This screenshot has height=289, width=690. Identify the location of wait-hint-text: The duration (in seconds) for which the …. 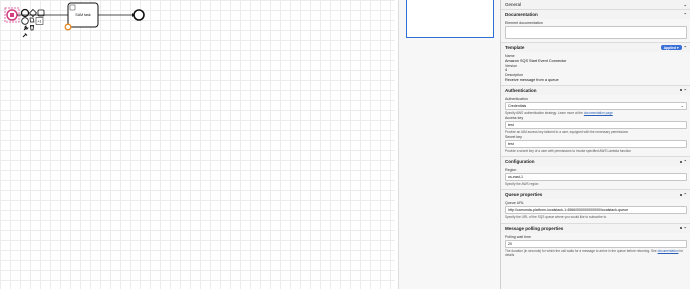
(581, 250).